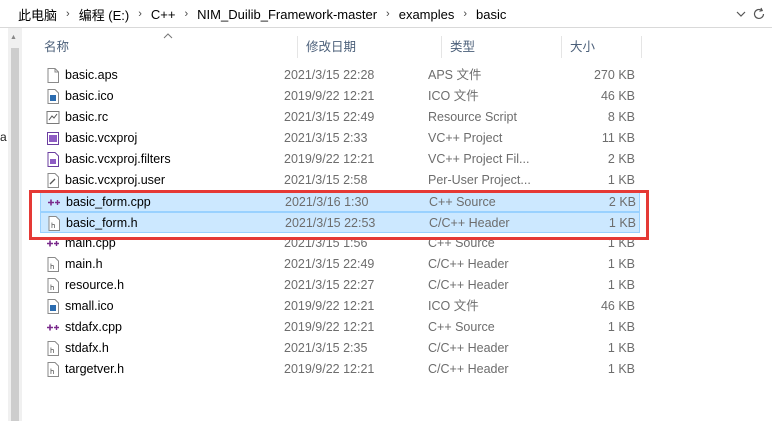 The image size is (772, 421). I want to click on file-name: targetver.h, so click(95, 369).